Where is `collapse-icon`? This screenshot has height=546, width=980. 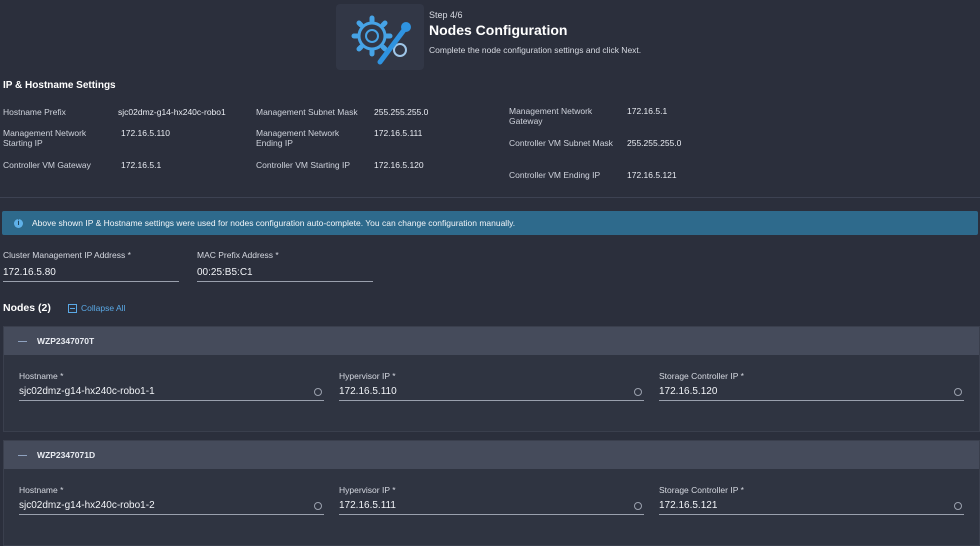 collapse-icon is located at coordinates (72, 308).